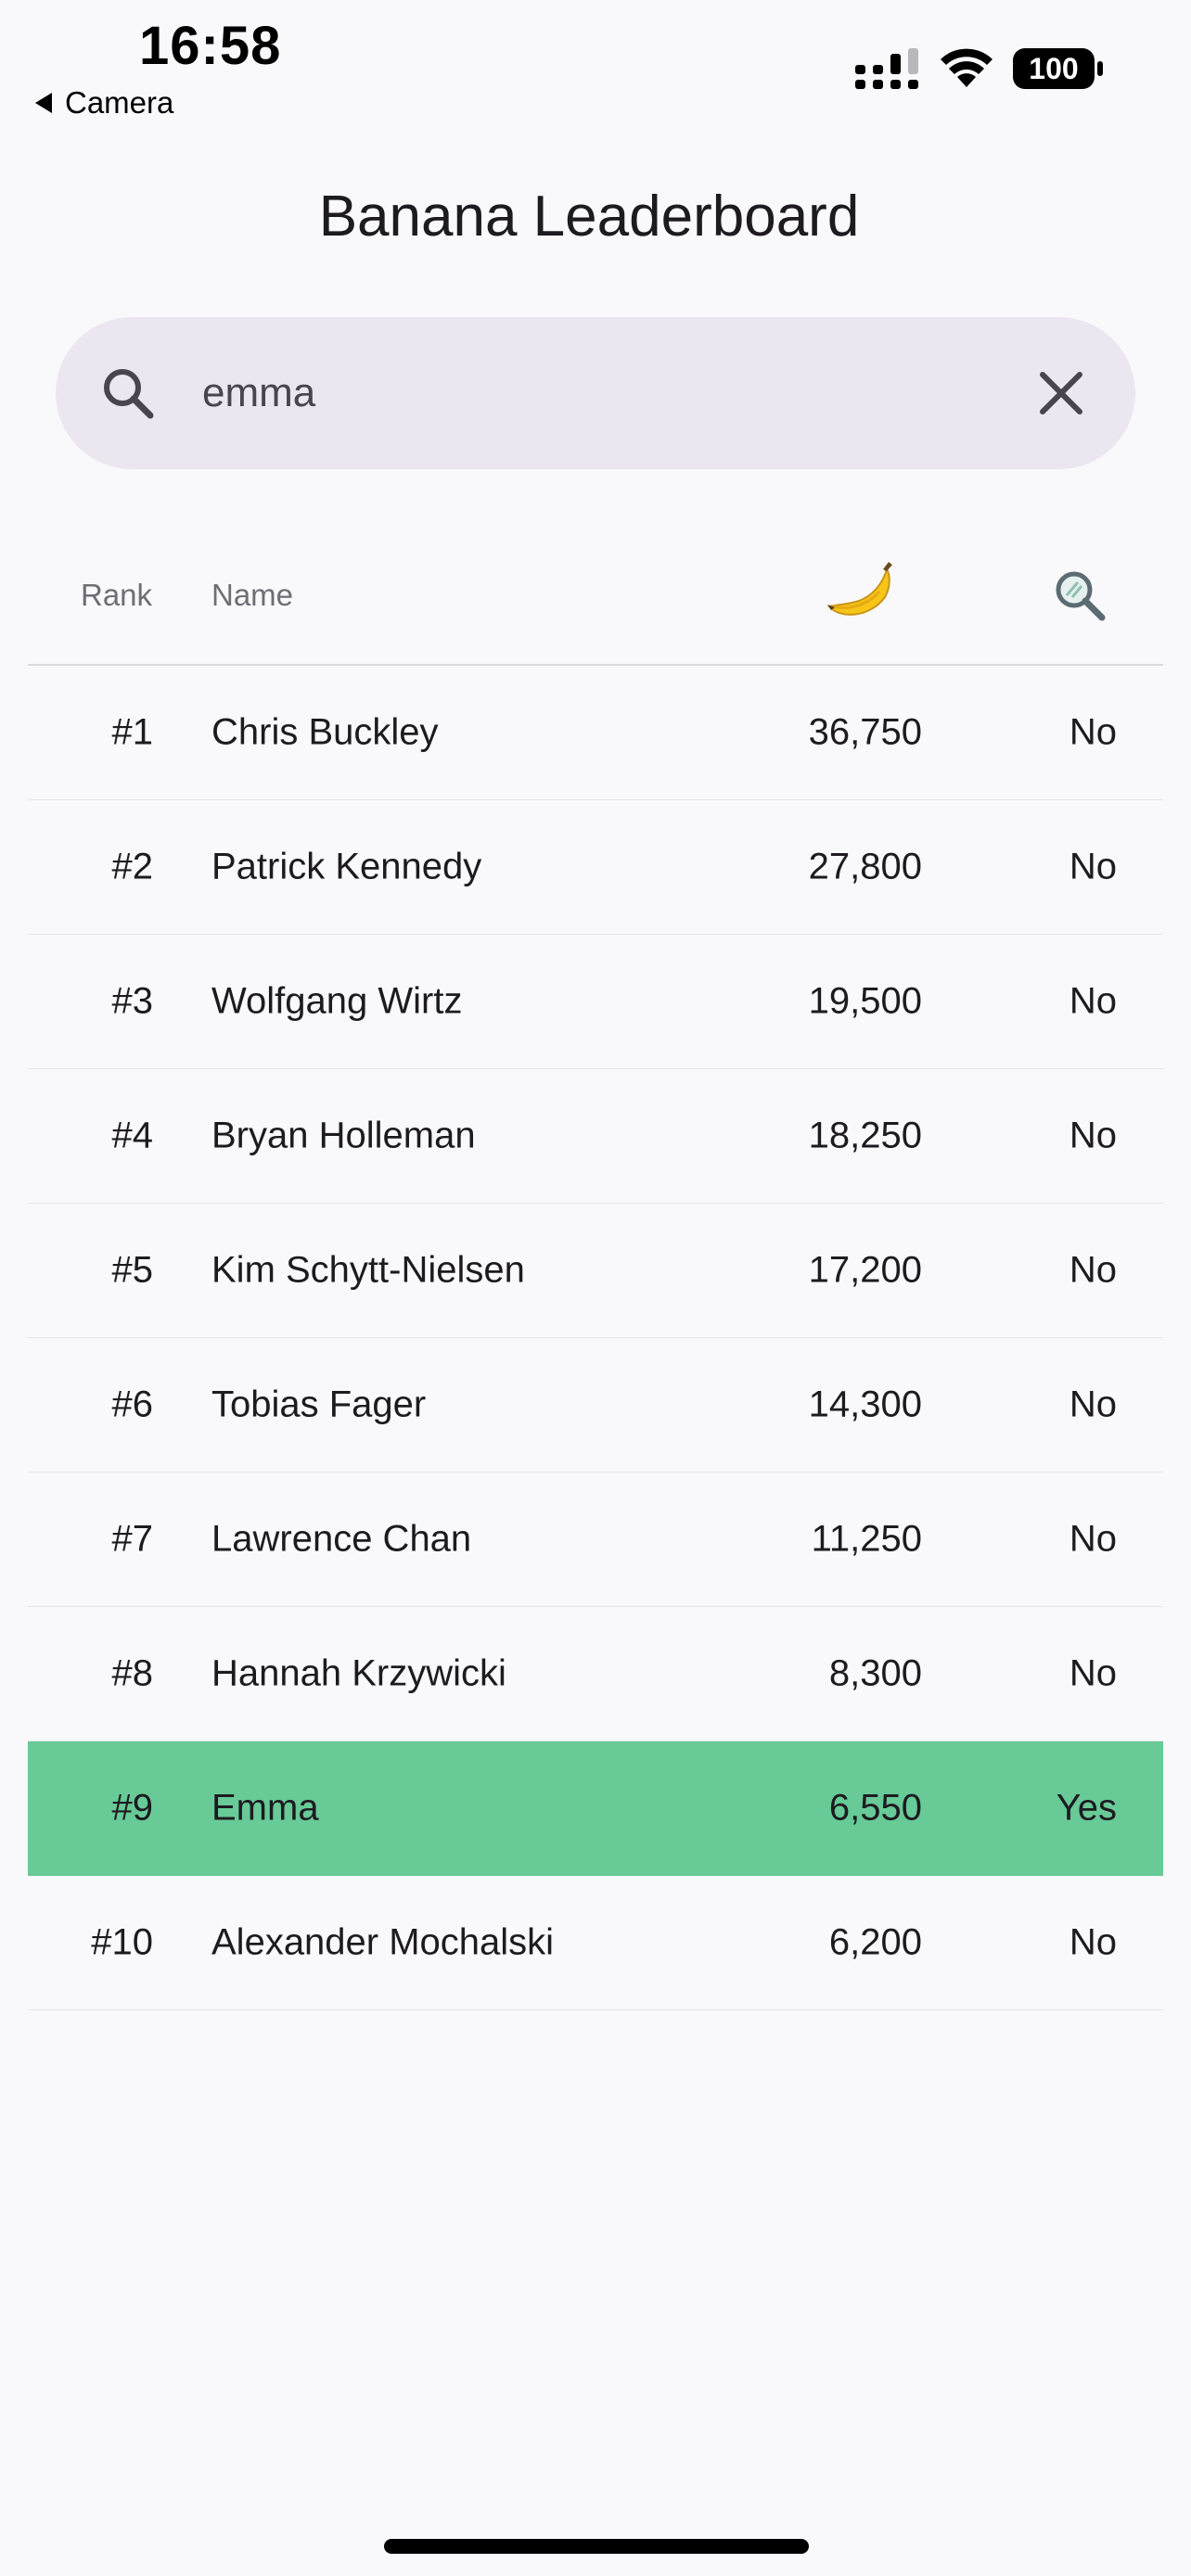  I want to click on page-title: Banana Leaderboard, so click(589, 217).